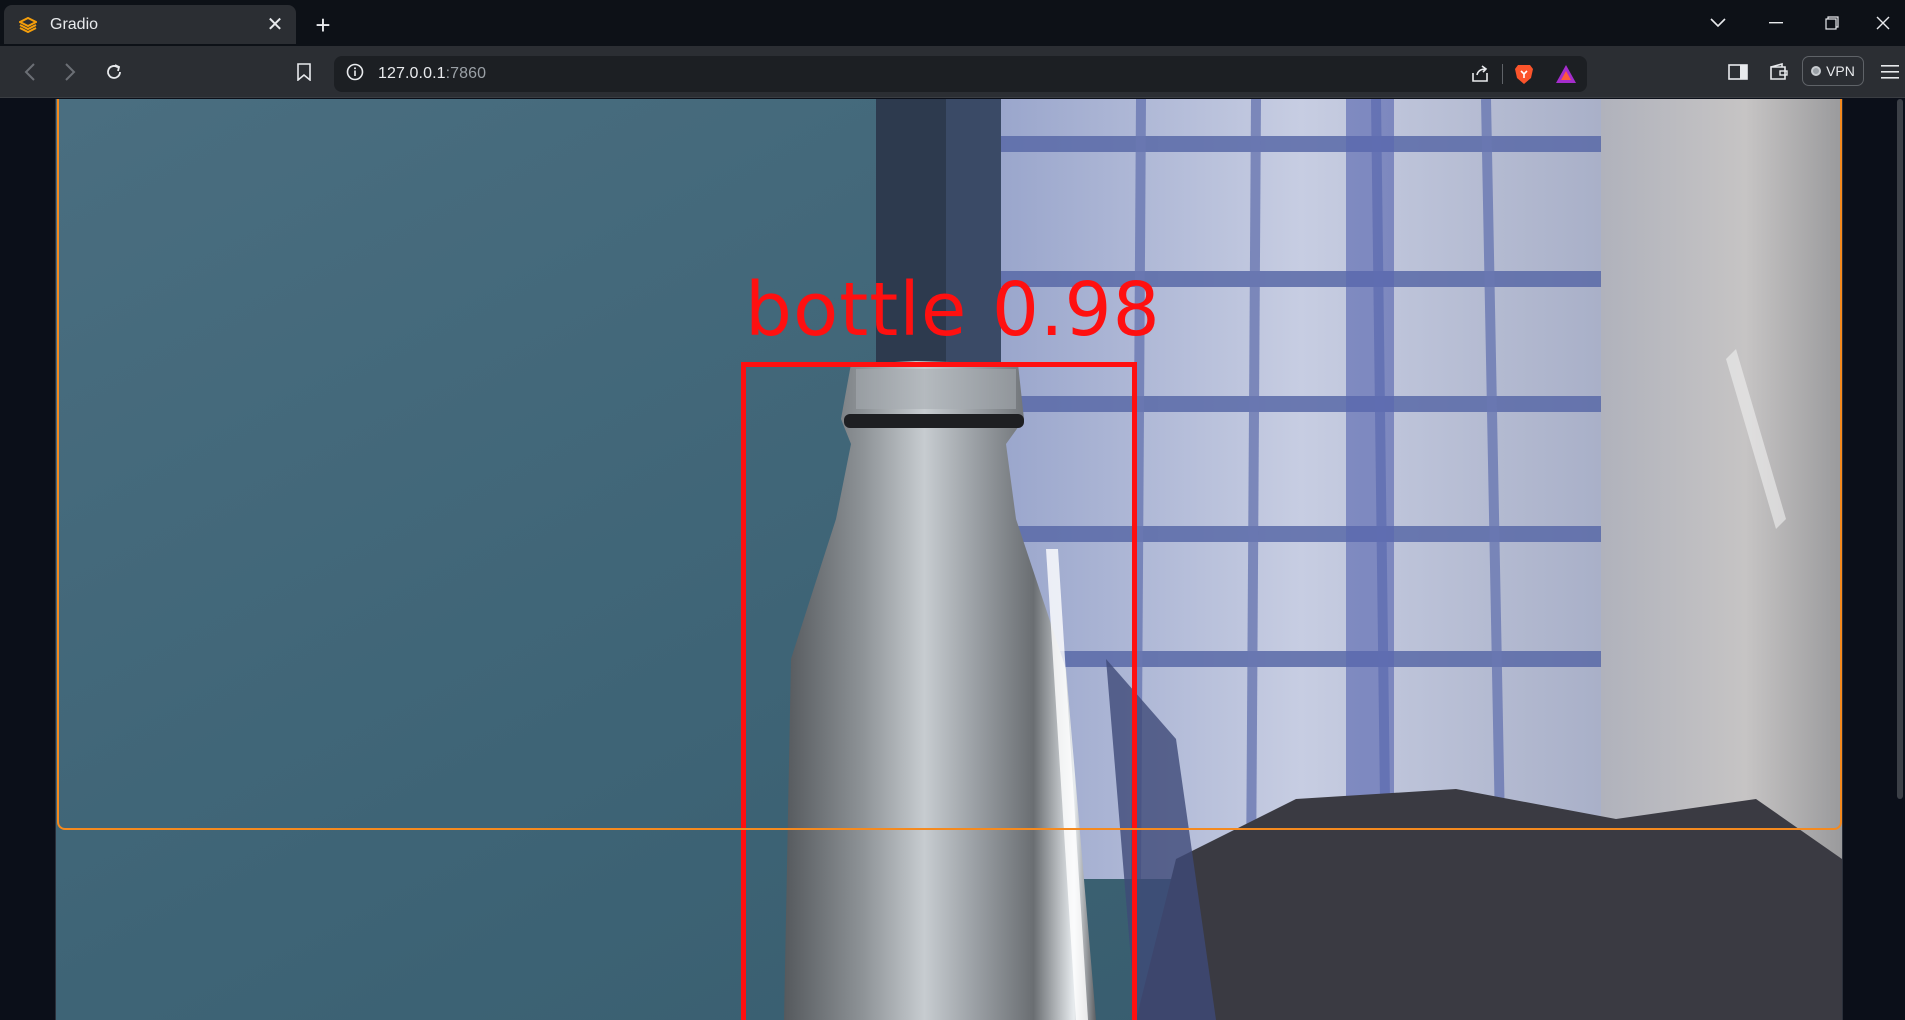 This screenshot has width=1905, height=1020. I want to click on vpn-label: VPN, so click(1840, 71).